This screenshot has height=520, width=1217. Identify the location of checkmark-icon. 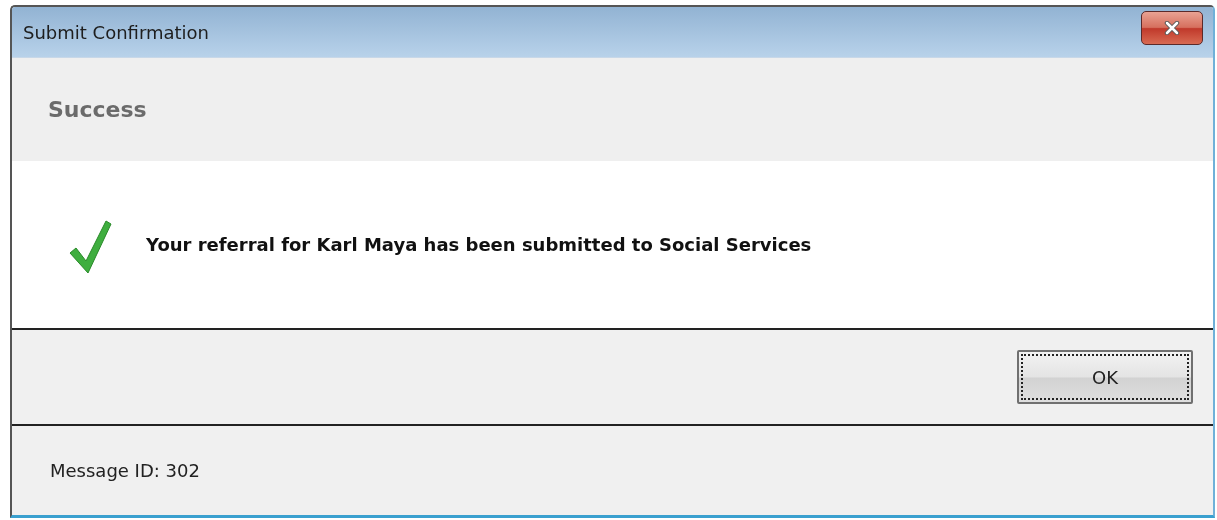
(90, 246).